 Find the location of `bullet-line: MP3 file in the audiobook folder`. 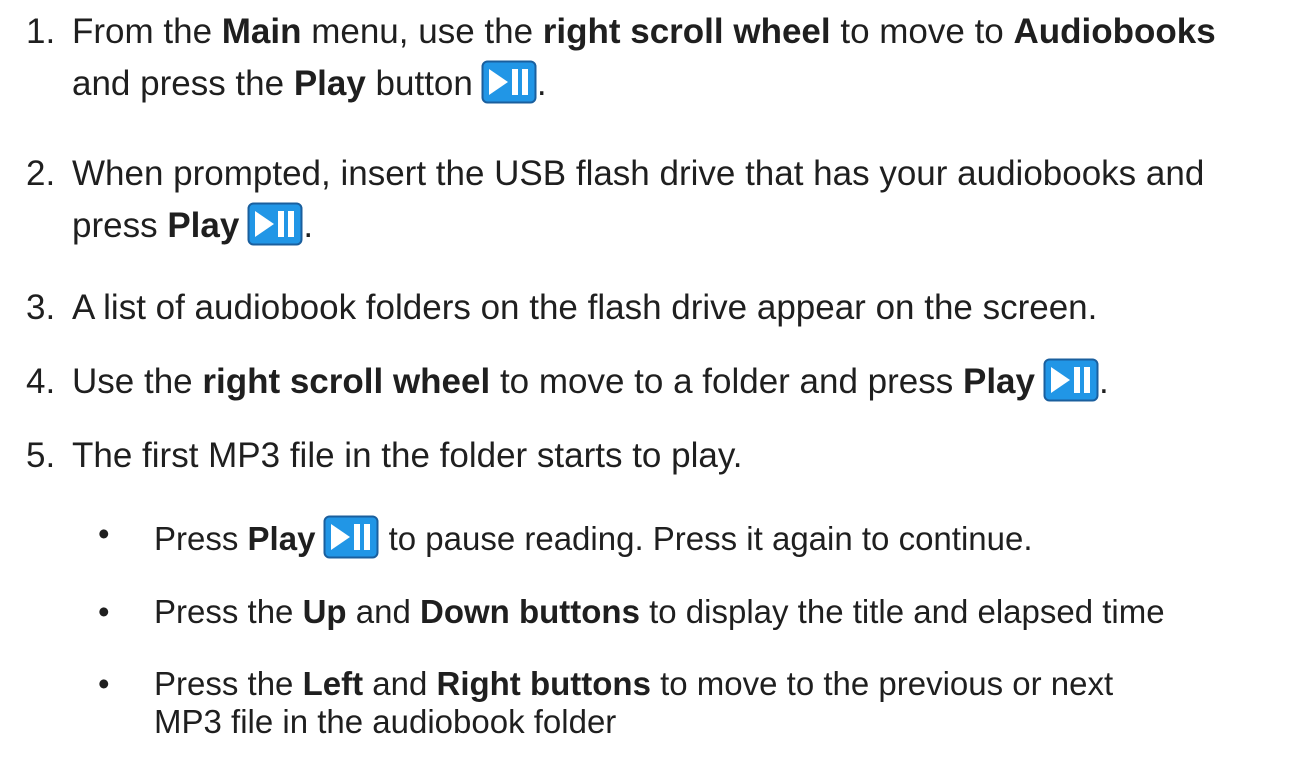

bullet-line: MP3 file in the audiobook folder is located at coordinates (734, 722).